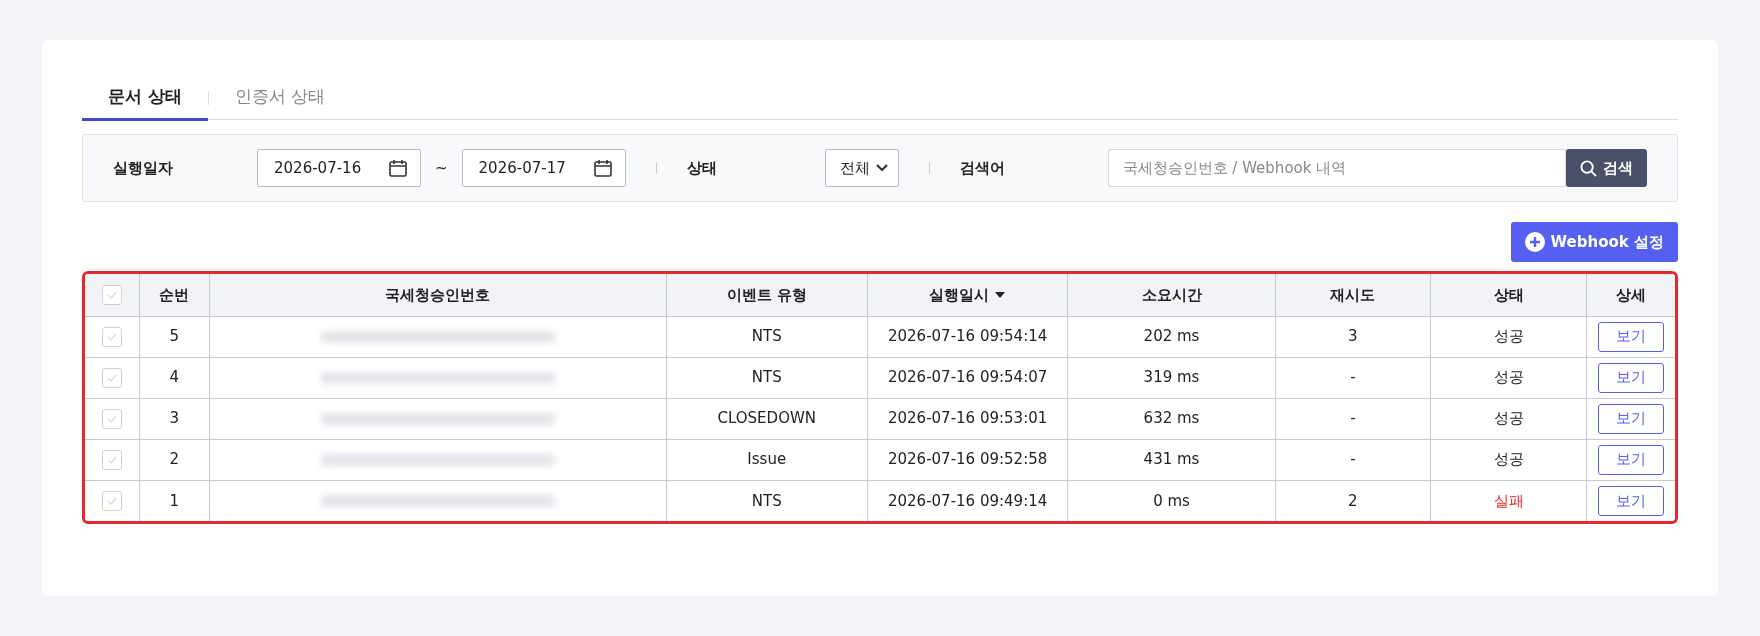 The width and height of the screenshot is (1760, 636). What do you see at coordinates (968, 336) in the screenshot?
I see `table-cell: 2026-07-16 09:54:14` at bounding box center [968, 336].